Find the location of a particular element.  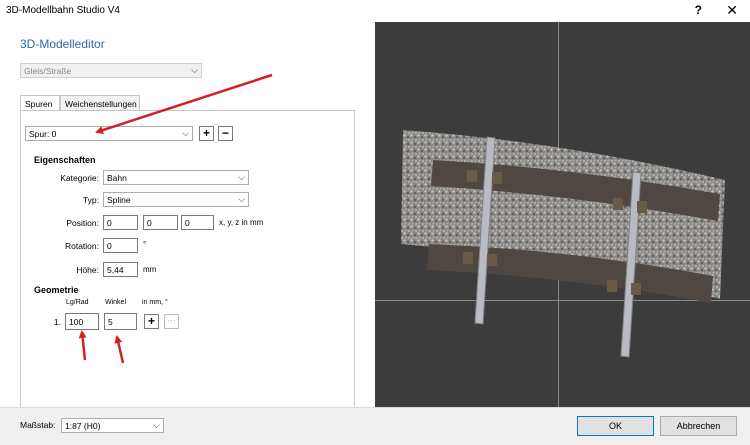

window-title: 3D-Modellbahn Studio V4 is located at coordinates (63, 10).